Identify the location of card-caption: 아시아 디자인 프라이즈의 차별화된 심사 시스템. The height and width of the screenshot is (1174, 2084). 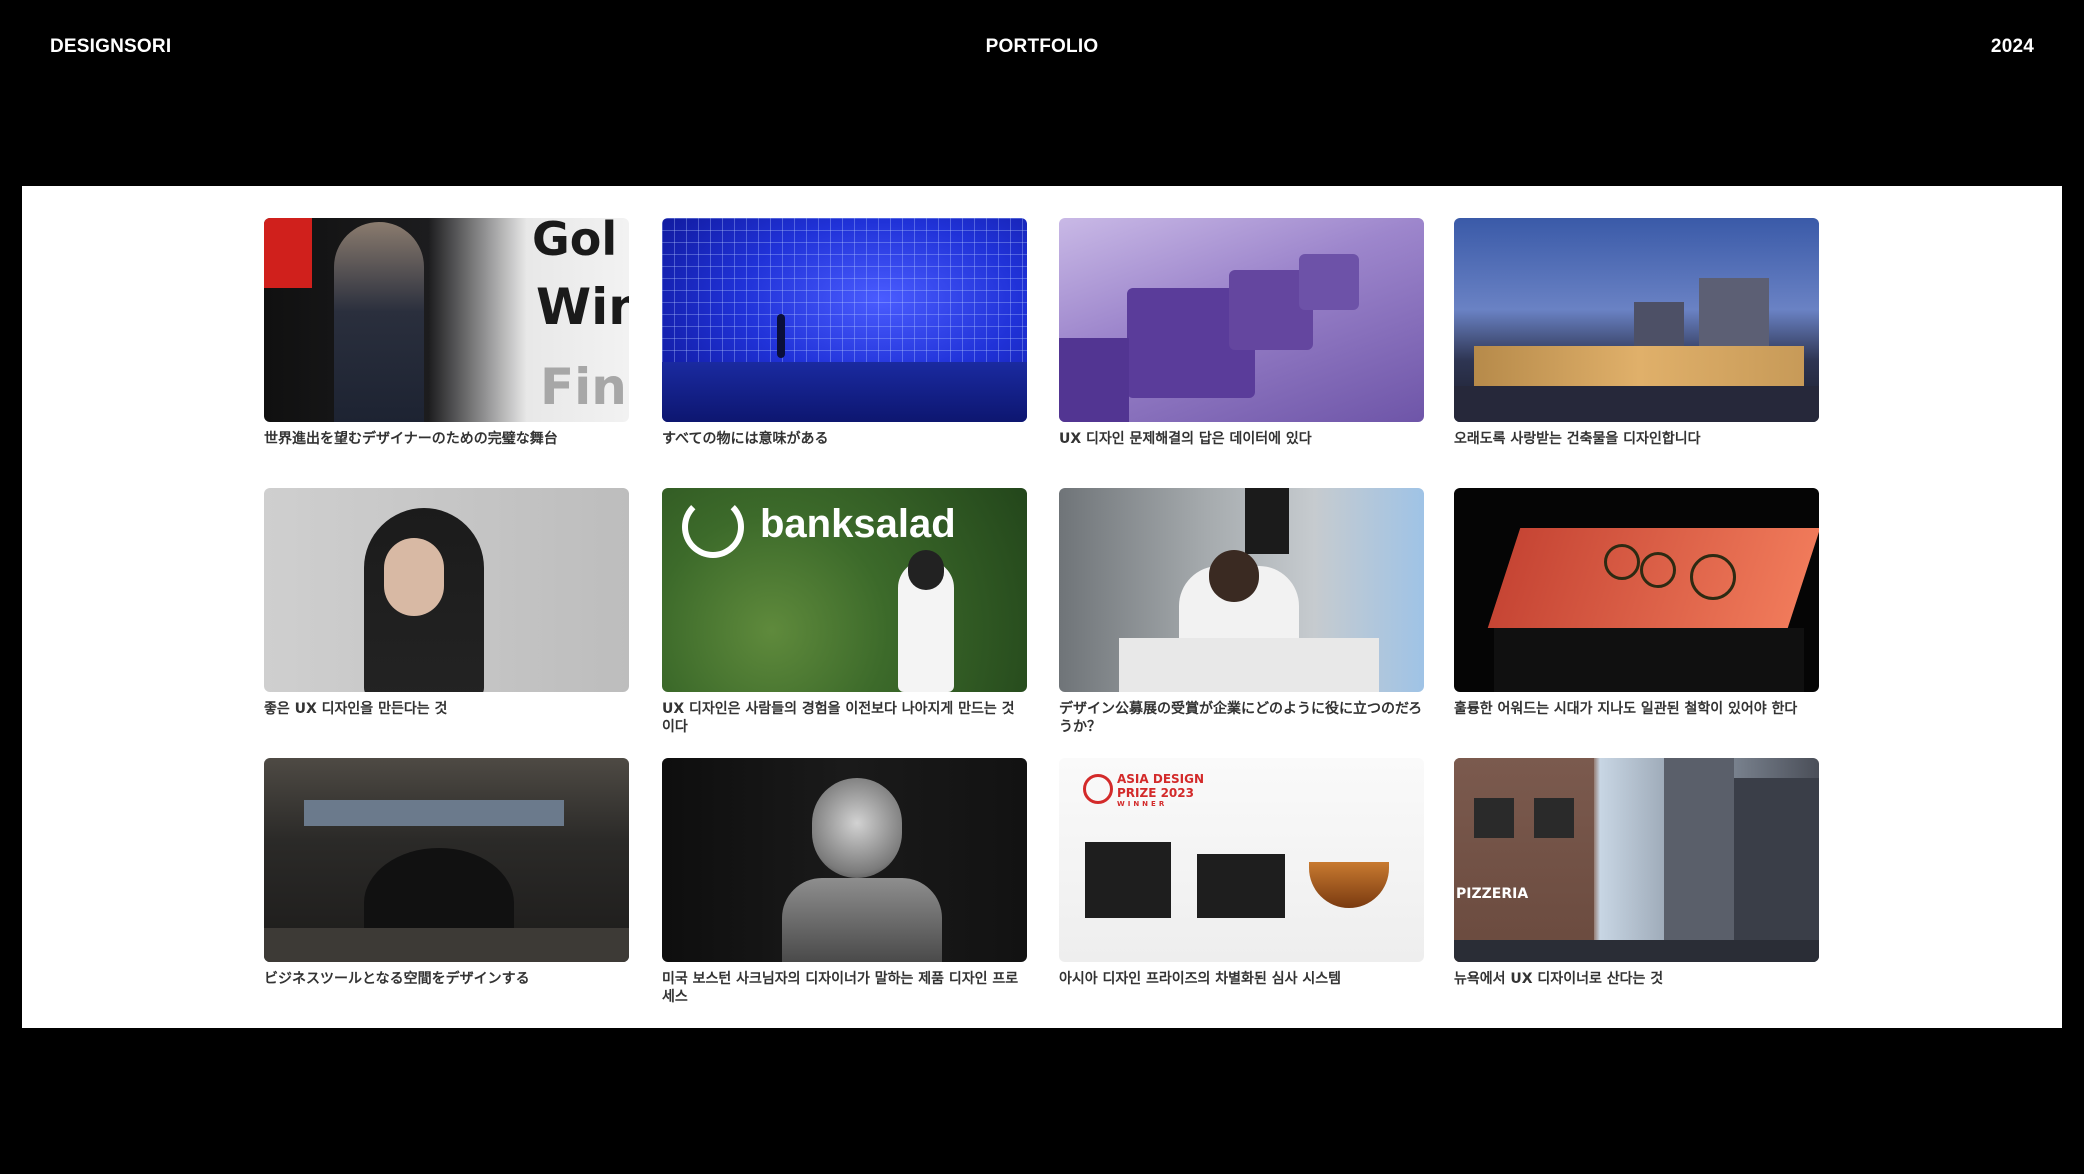
(1200, 979).